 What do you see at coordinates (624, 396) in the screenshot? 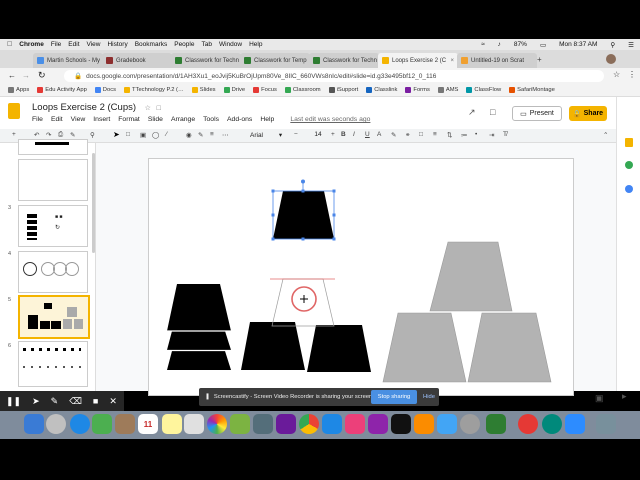
I see `expand-panel-icon: ▸` at bounding box center [624, 396].